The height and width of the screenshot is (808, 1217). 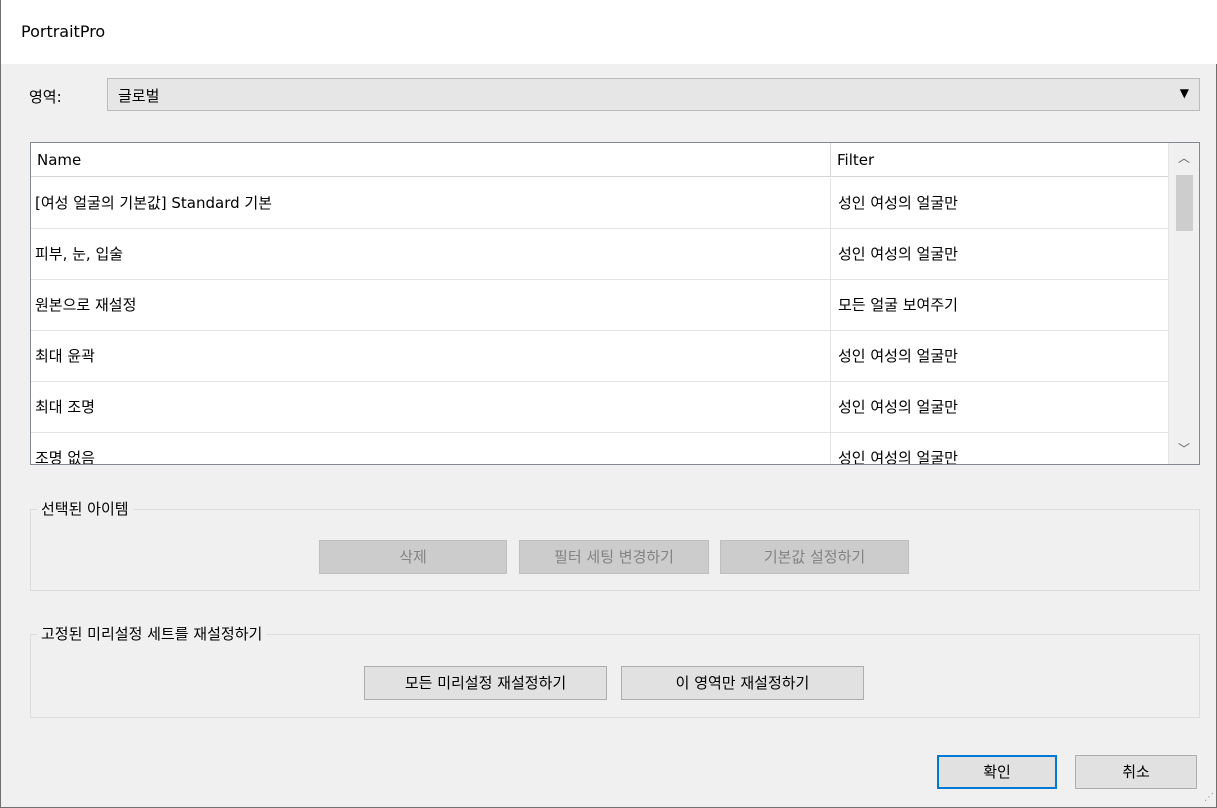 I want to click on scroll-thumb, so click(x=1184, y=203).